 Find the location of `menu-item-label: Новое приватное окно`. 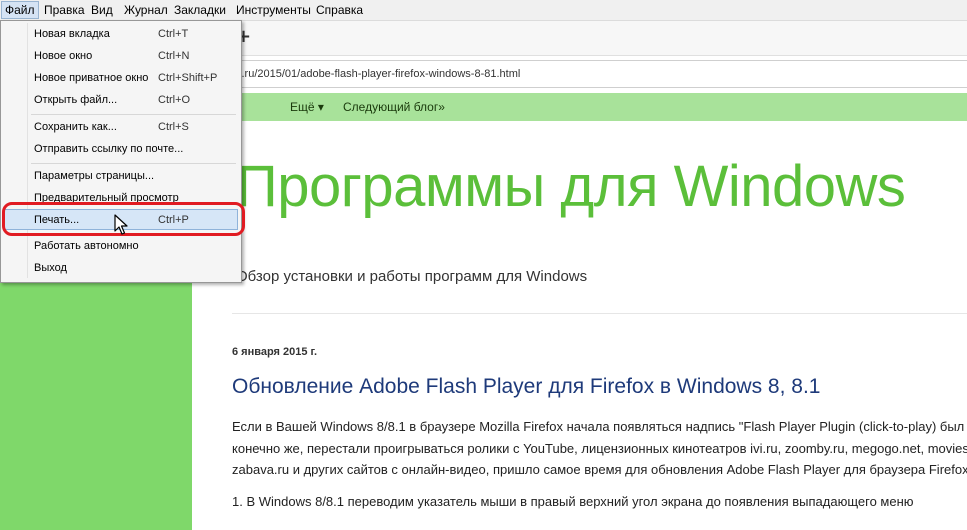

menu-item-label: Новое приватное окно is located at coordinates (91, 78).